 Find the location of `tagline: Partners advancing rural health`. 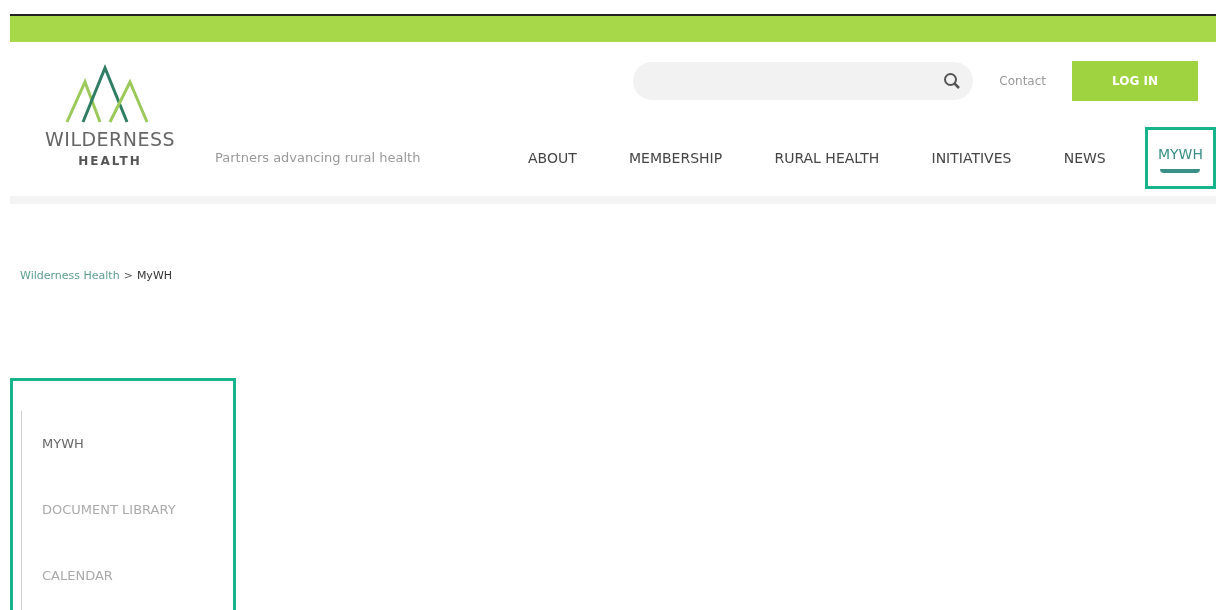

tagline: Partners advancing rural health is located at coordinates (318, 158).